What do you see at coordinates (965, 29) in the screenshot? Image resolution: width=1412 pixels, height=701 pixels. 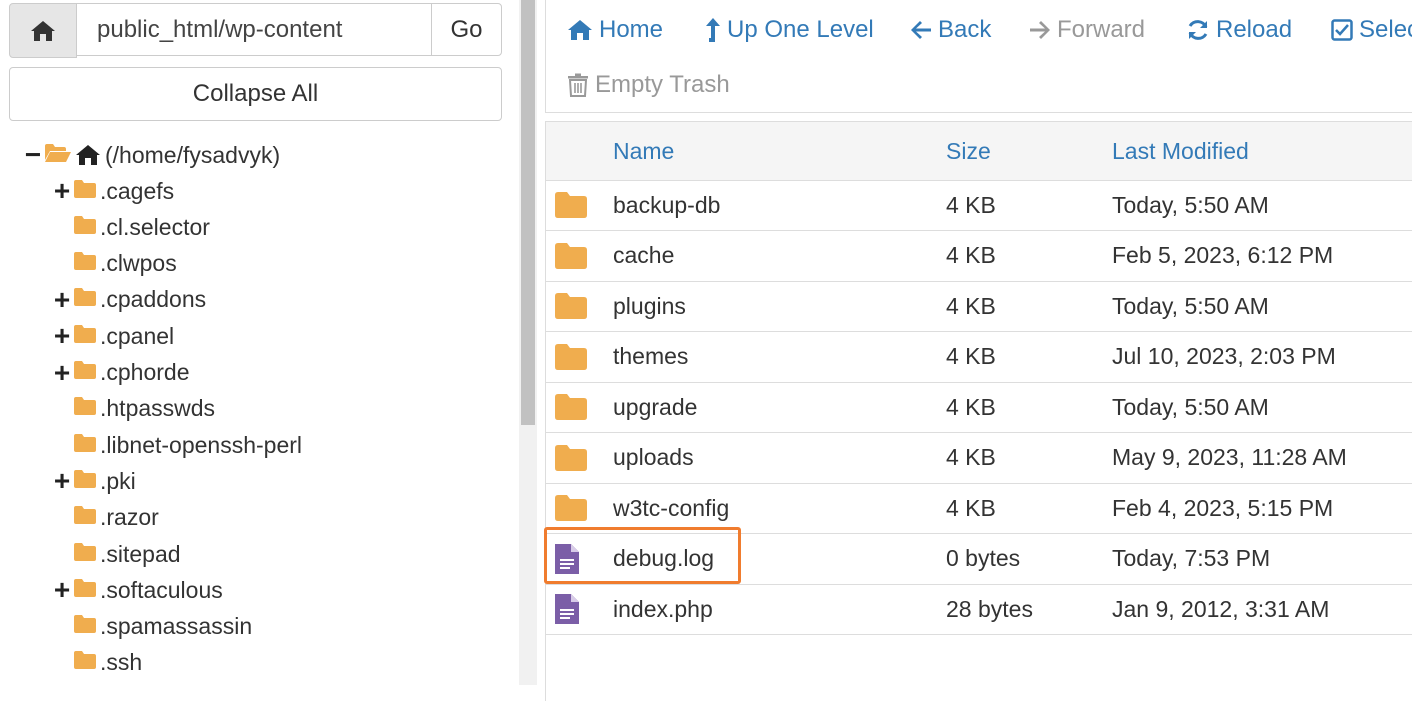 I see `back-button-label: Back` at bounding box center [965, 29].